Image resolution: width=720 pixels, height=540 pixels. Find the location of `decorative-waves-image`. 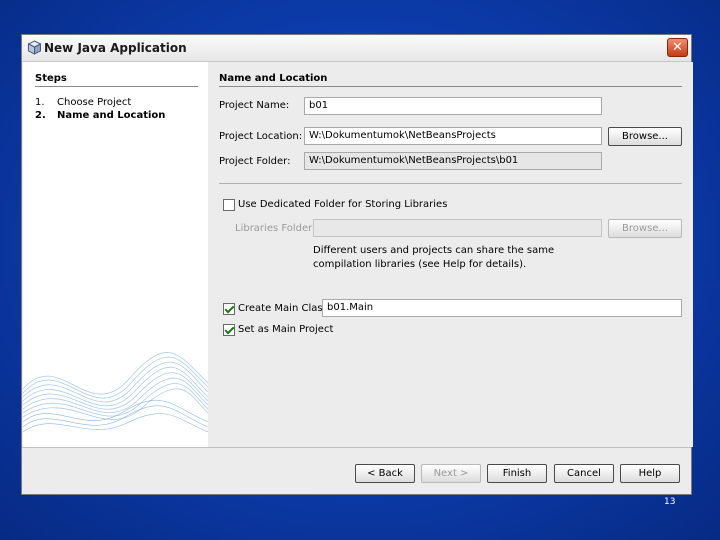

decorative-waves-image is located at coordinates (115, 392).